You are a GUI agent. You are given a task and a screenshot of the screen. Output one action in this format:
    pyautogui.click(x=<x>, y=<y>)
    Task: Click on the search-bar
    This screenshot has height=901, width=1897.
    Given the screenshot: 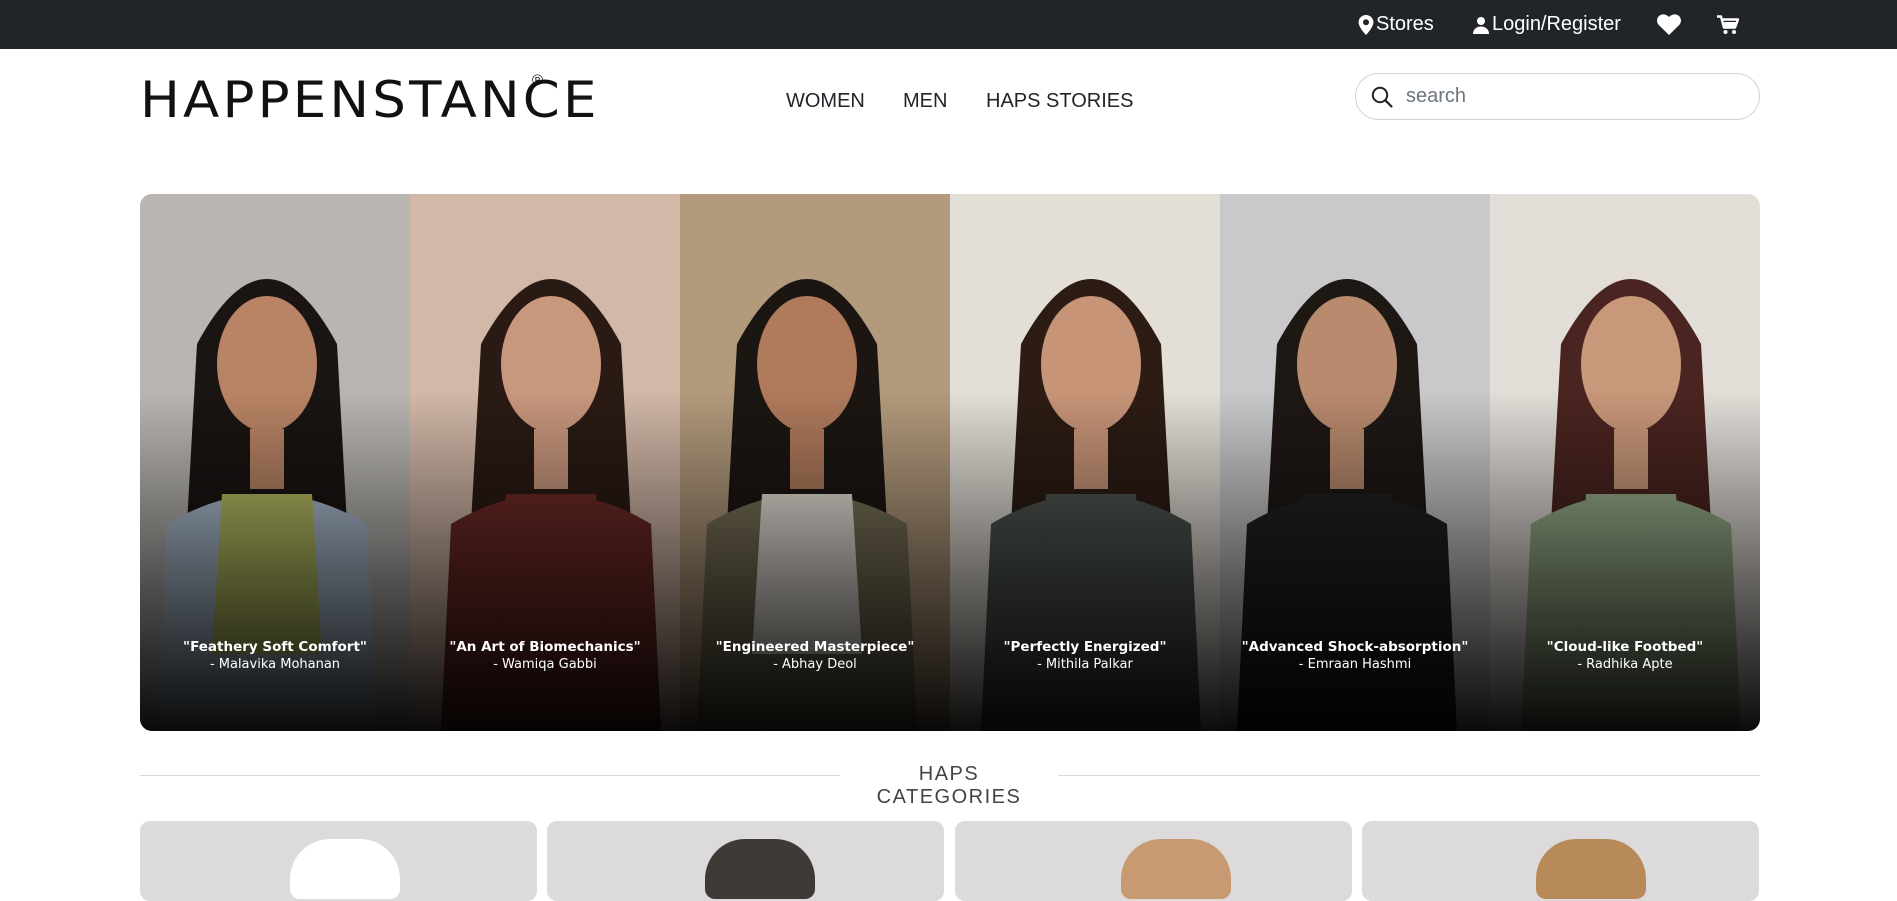 What is the action you would take?
    pyautogui.click(x=1557, y=96)
    